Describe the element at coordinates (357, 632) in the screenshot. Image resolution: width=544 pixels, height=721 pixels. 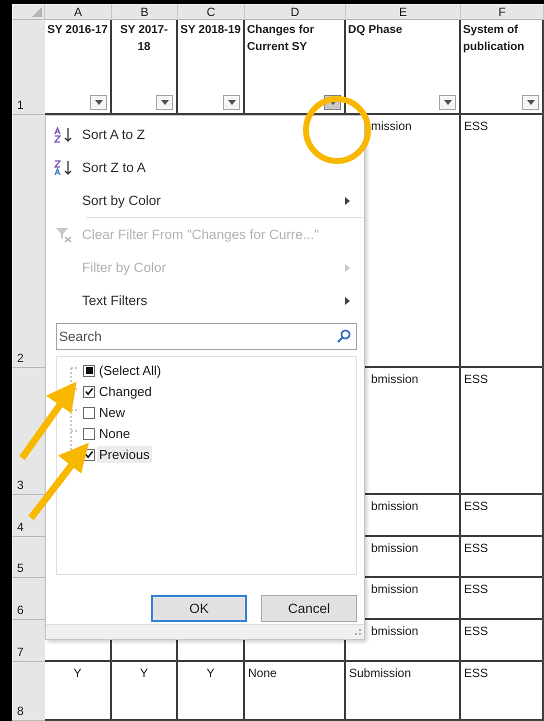
I see `resize-grip-icon` at that location.